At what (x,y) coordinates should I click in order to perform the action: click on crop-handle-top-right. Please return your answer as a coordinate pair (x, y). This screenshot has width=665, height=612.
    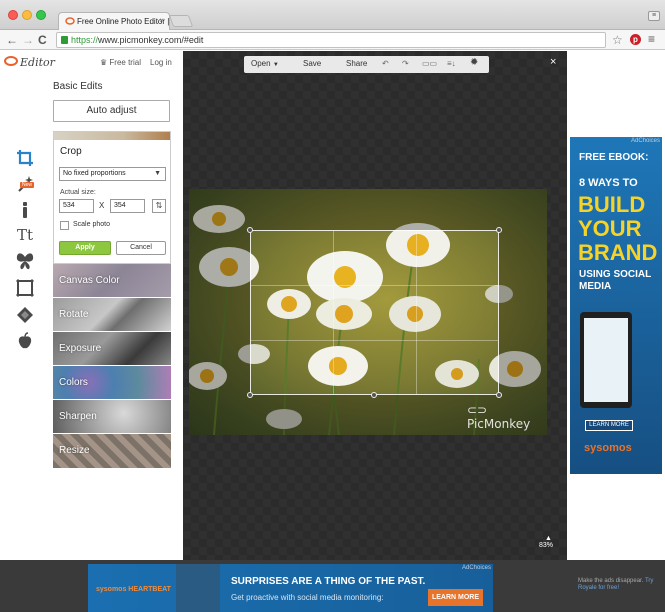
    Looking at the image, I should click on (499, 230).